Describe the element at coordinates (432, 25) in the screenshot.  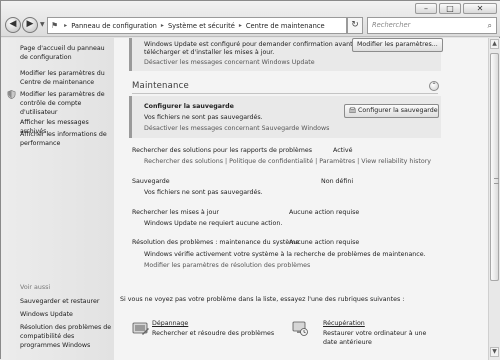
I see `search-input: Rechercher ⌕` at that location.